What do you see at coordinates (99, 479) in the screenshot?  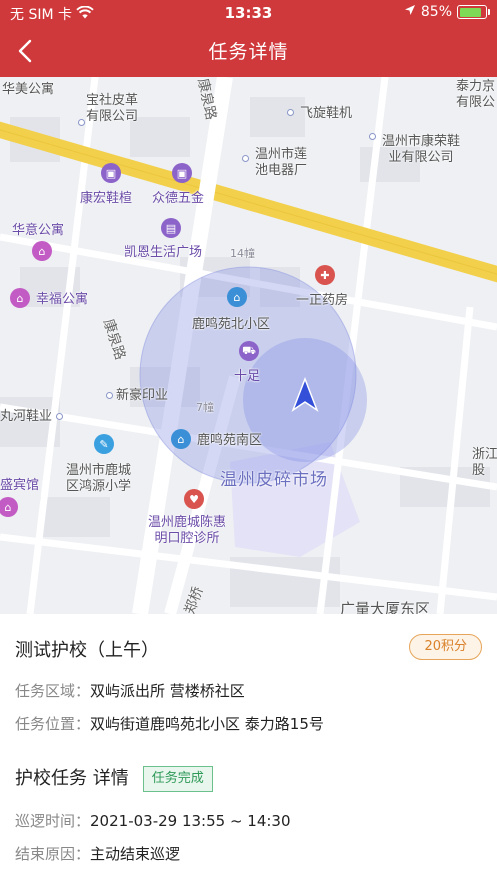 I see `map-label: 温州市鹿城 区鸿源小学` at bounding box center [99, 479].